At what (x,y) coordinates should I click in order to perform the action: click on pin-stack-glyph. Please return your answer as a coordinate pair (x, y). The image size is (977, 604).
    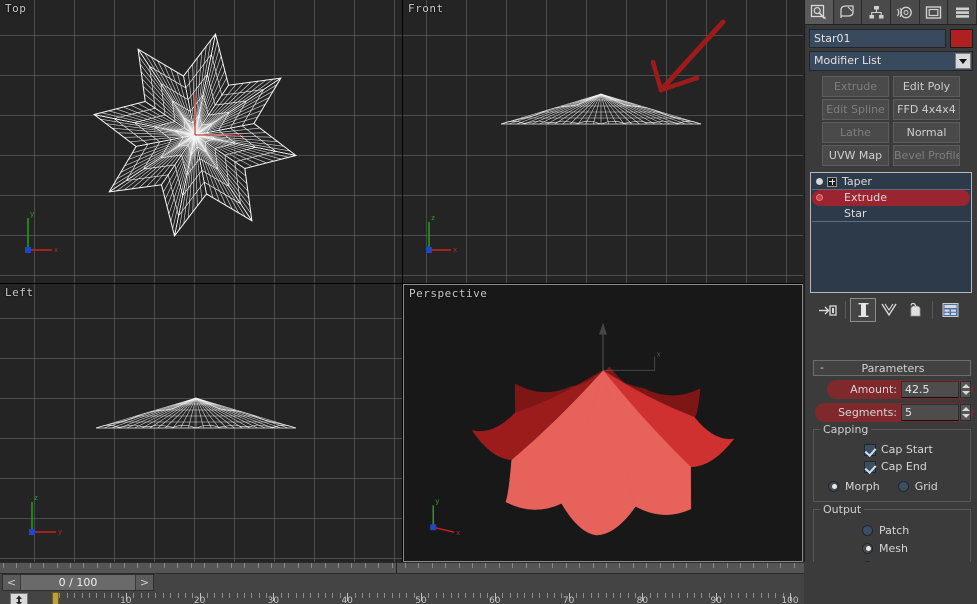
    Looking at the image, I should click on (828, 310).